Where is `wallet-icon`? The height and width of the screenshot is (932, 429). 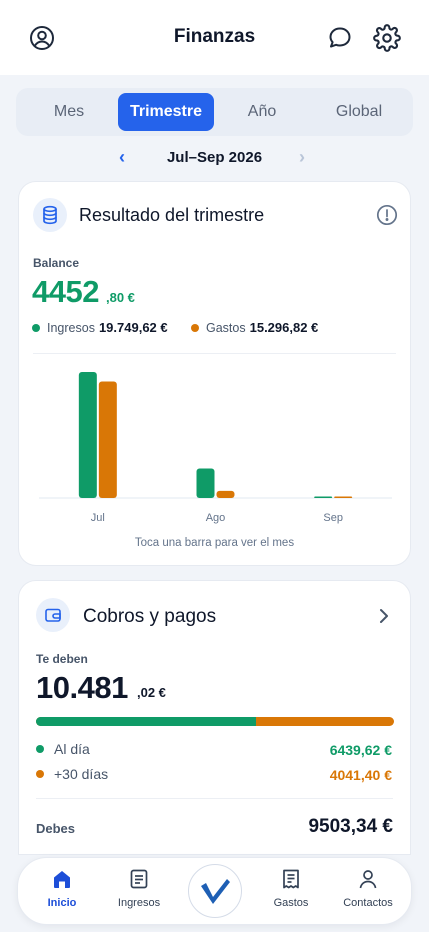
wallet-icon is located at coordinates (53, 615).